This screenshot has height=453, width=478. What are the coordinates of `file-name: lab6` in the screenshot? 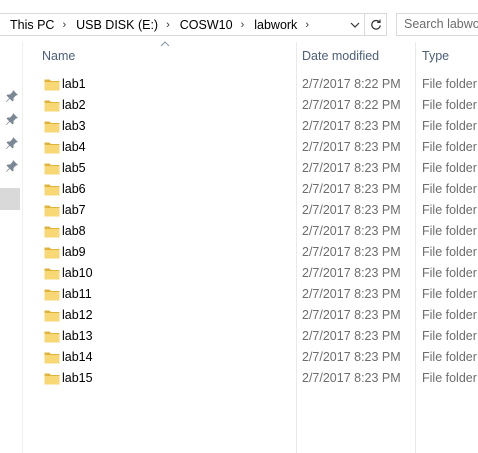 It's located at (74, 189).